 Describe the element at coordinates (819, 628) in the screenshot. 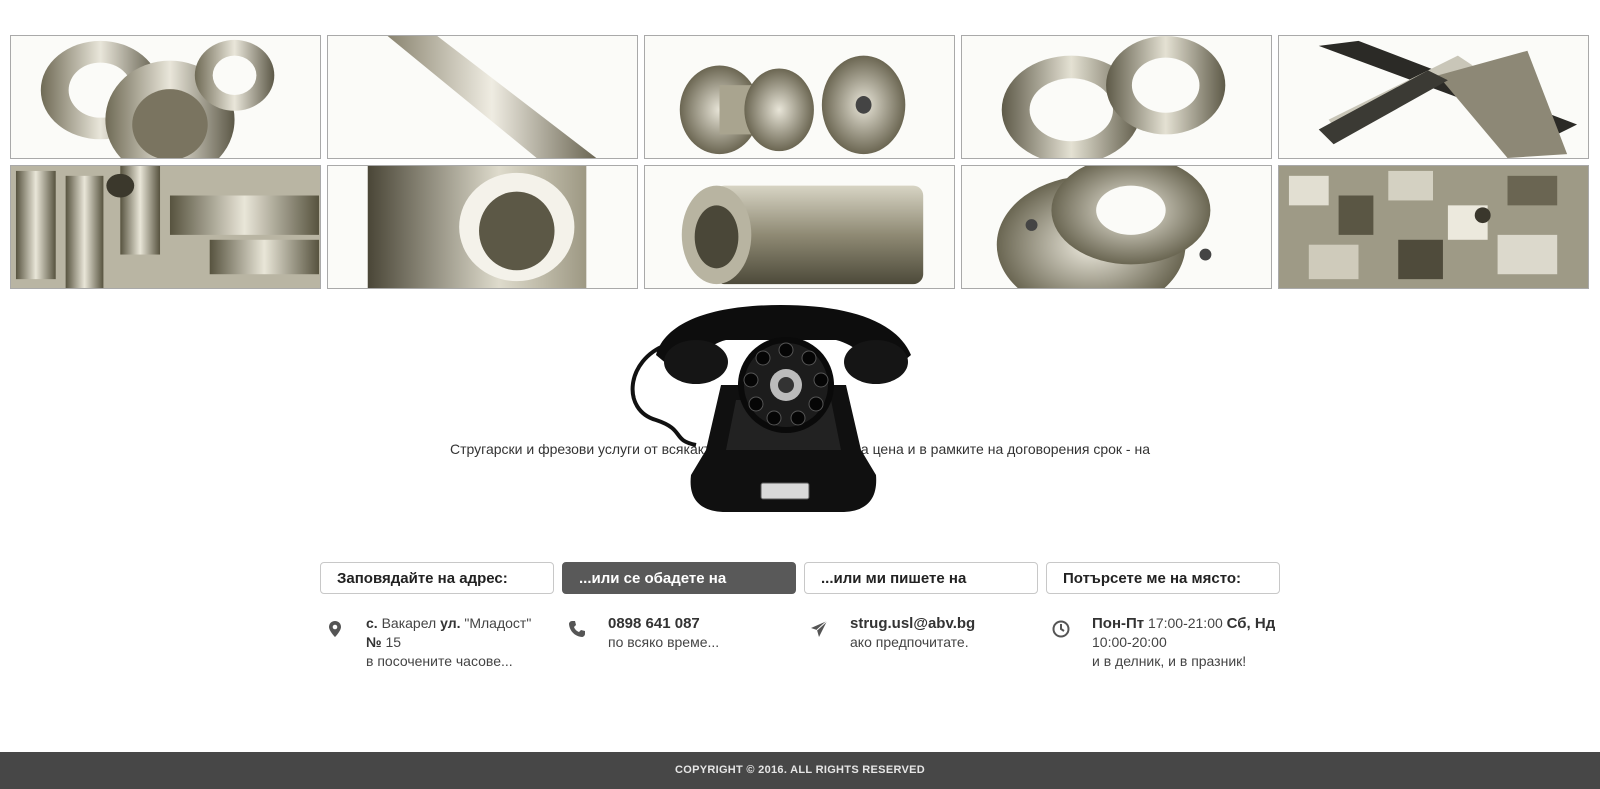

I see `paper-plane-icon` at that location.